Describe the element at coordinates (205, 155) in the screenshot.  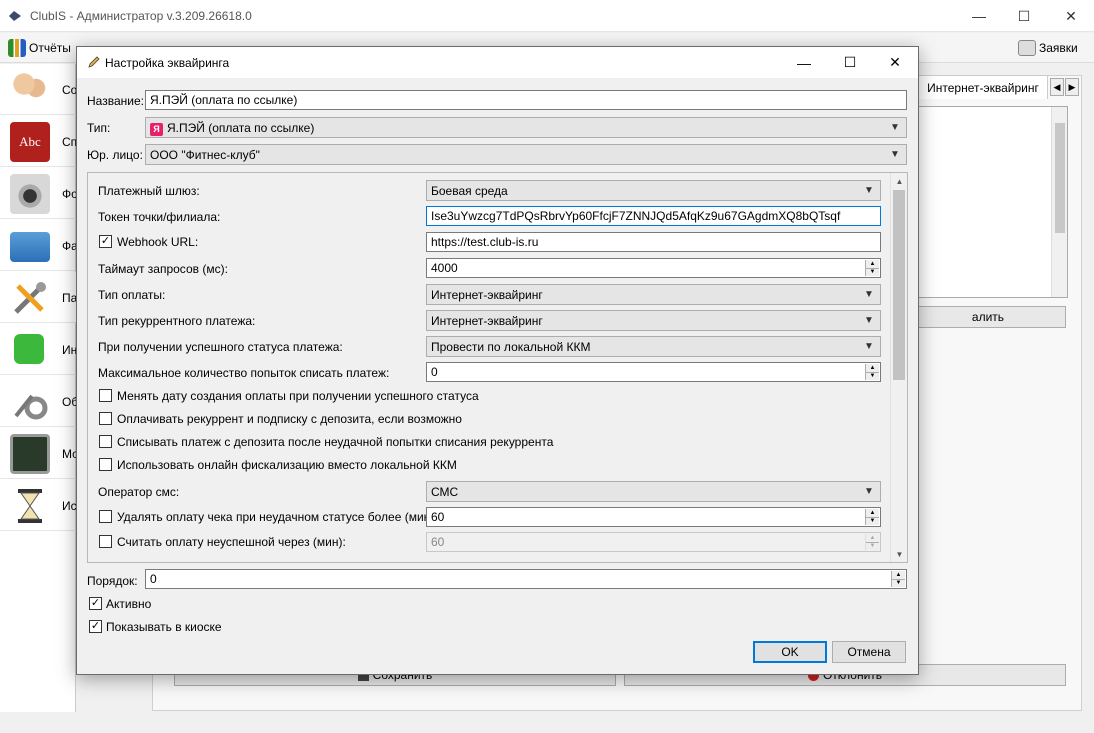
I see `legal-entity-value: ООО "Фитнес-клуб"` at that location.